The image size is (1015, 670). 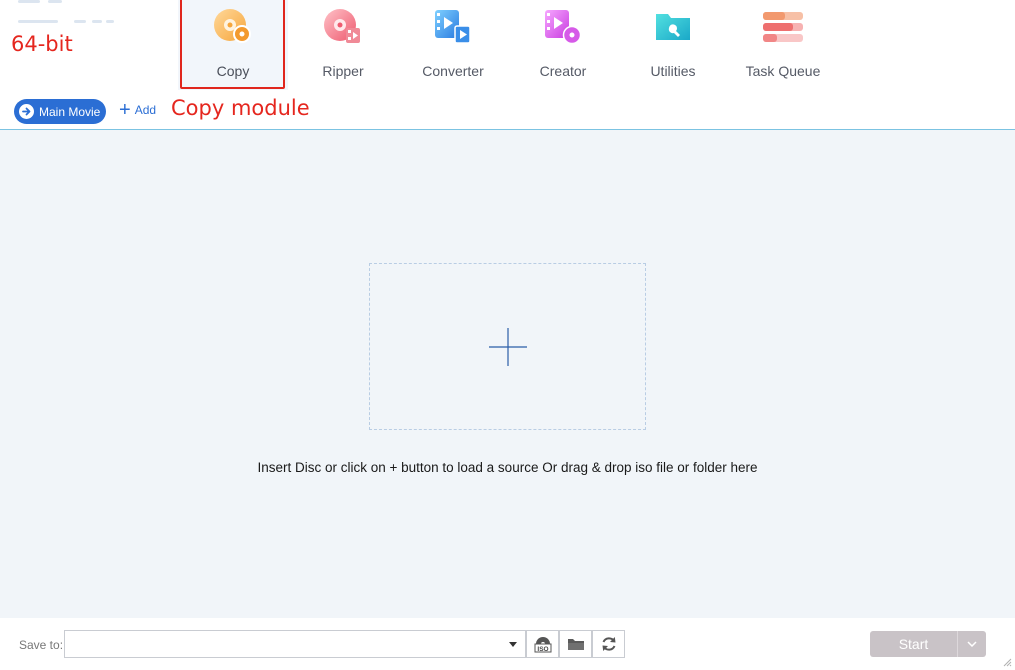 I want to click on plus-icon, so click(x=508, y=347).